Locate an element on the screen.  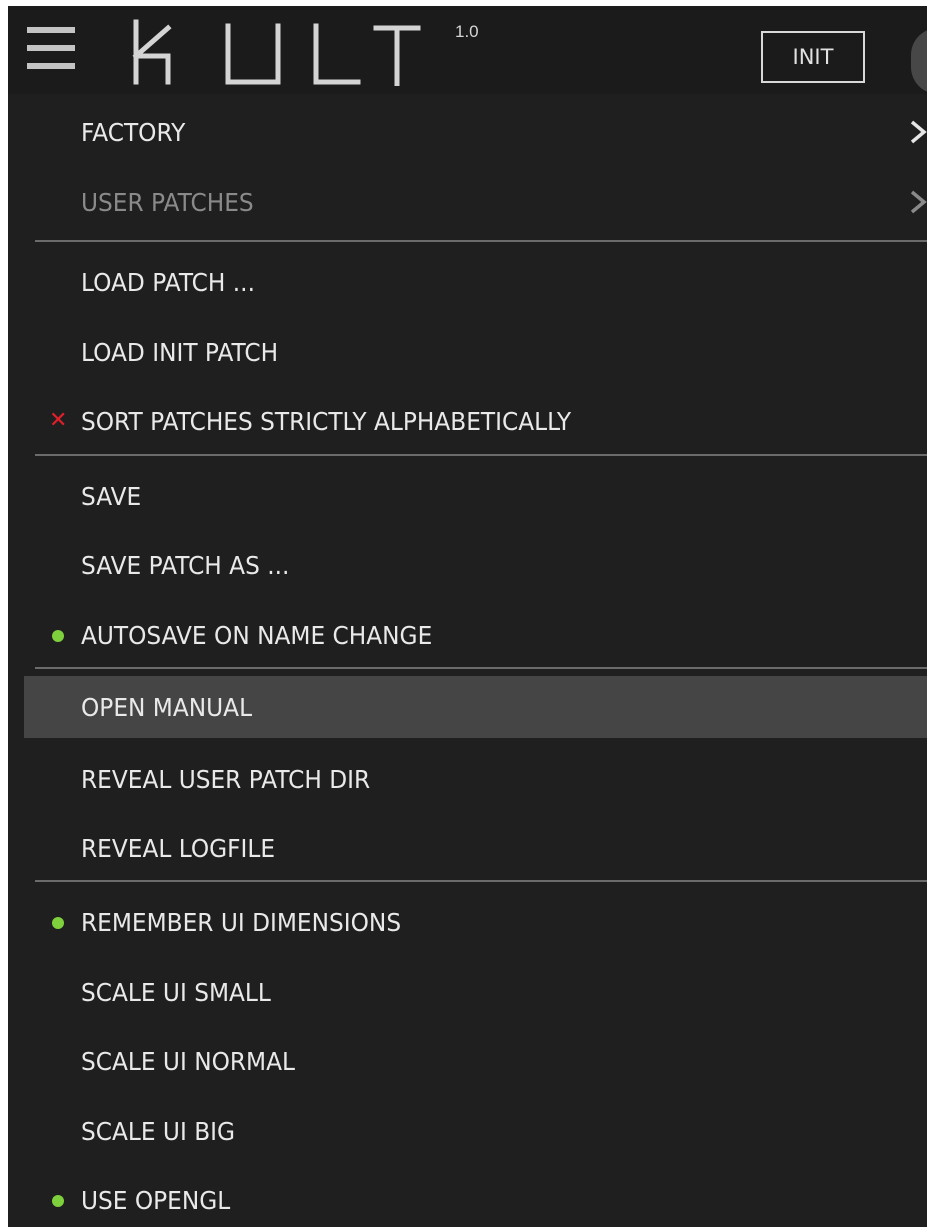
menu-item-label: SORT PATCHES STRICTLY ALPHABETICALLY is located at coordinates (326, 421).